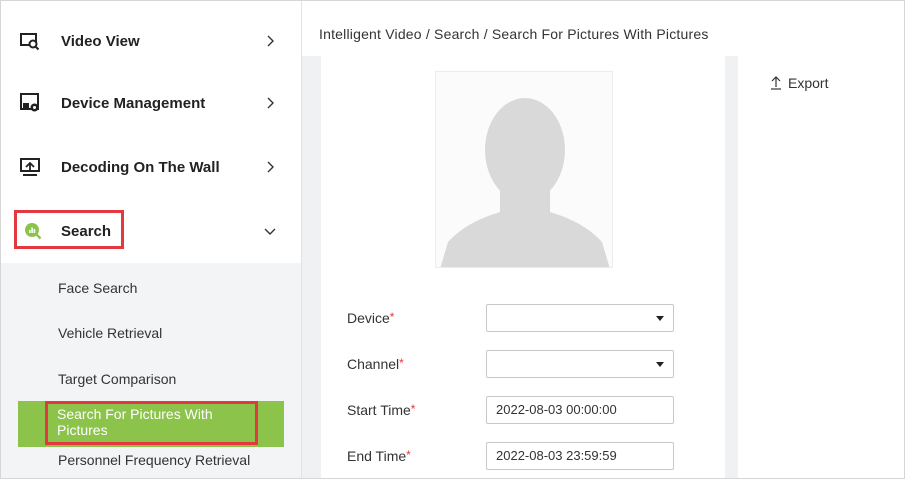  What do you see at coordinates (580, 364) in the screenshot?
I see `channel-select` at bounding box center [580, 364].